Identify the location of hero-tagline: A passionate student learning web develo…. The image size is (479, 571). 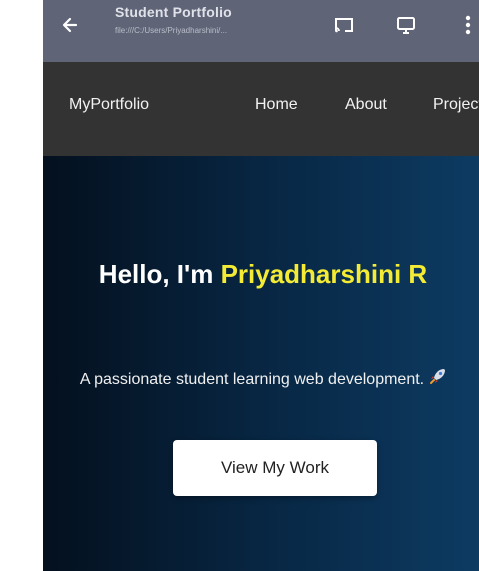
(264, 380).